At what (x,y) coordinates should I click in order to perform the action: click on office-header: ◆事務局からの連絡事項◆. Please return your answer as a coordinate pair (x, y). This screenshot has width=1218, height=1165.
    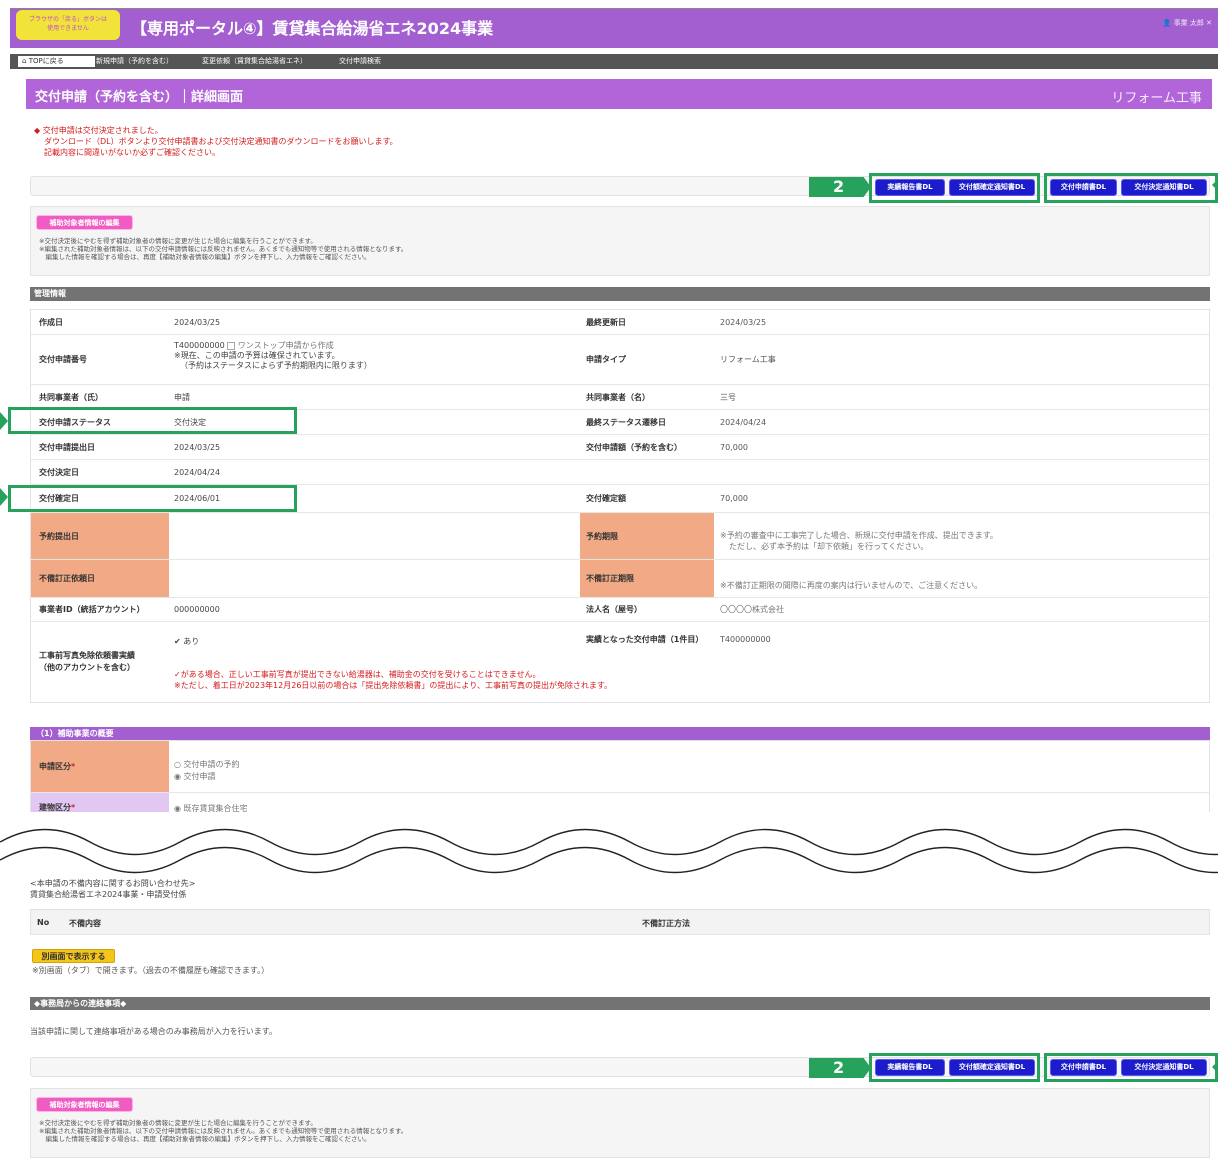
    Looking at the image, I should click on (620, 1003).